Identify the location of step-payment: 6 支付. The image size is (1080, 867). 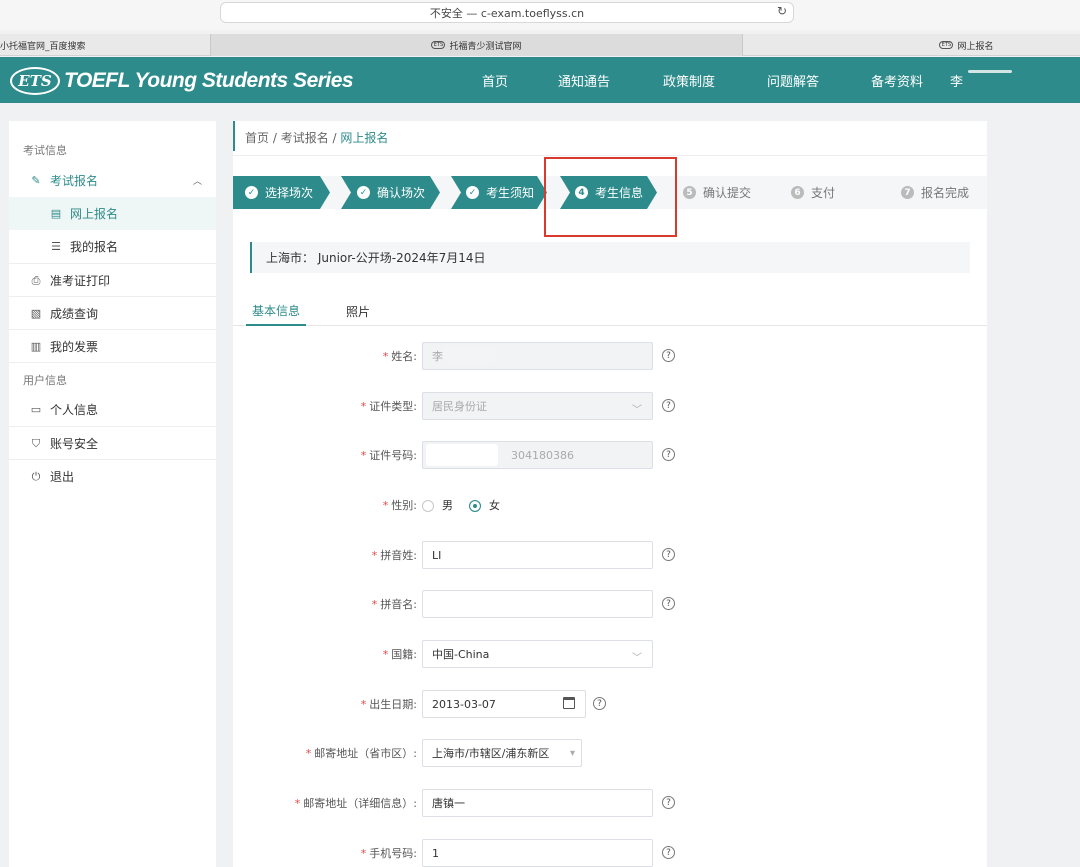
(821, 192).